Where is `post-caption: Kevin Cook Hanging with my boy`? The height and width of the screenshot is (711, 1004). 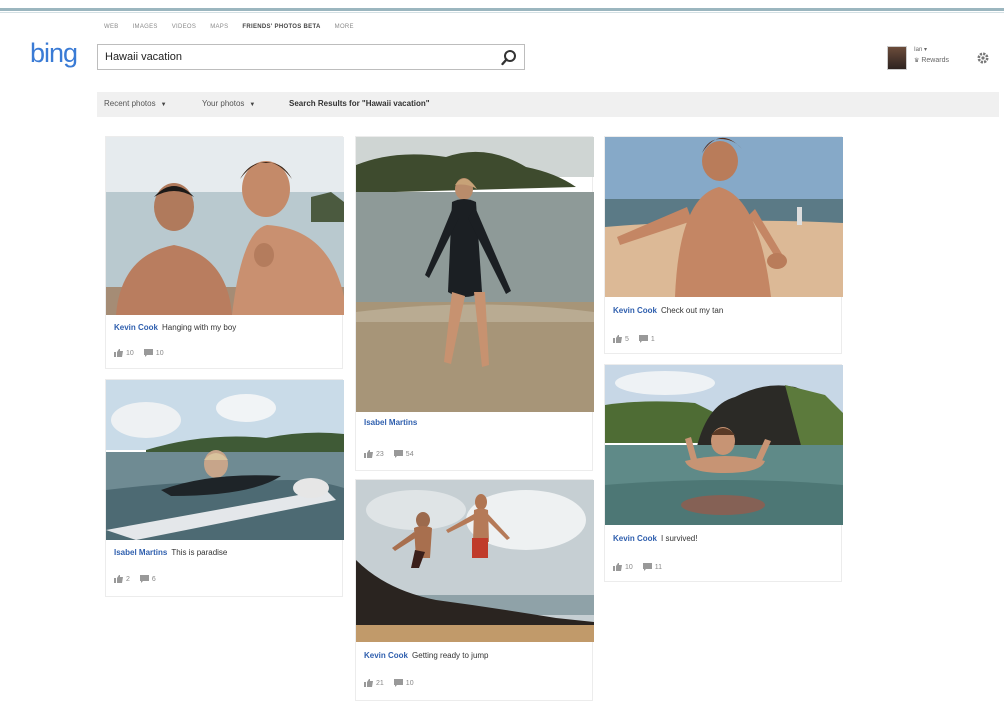
post-caption: Kevin Cook Hanging with my boy is located at coordinates (175, 327).